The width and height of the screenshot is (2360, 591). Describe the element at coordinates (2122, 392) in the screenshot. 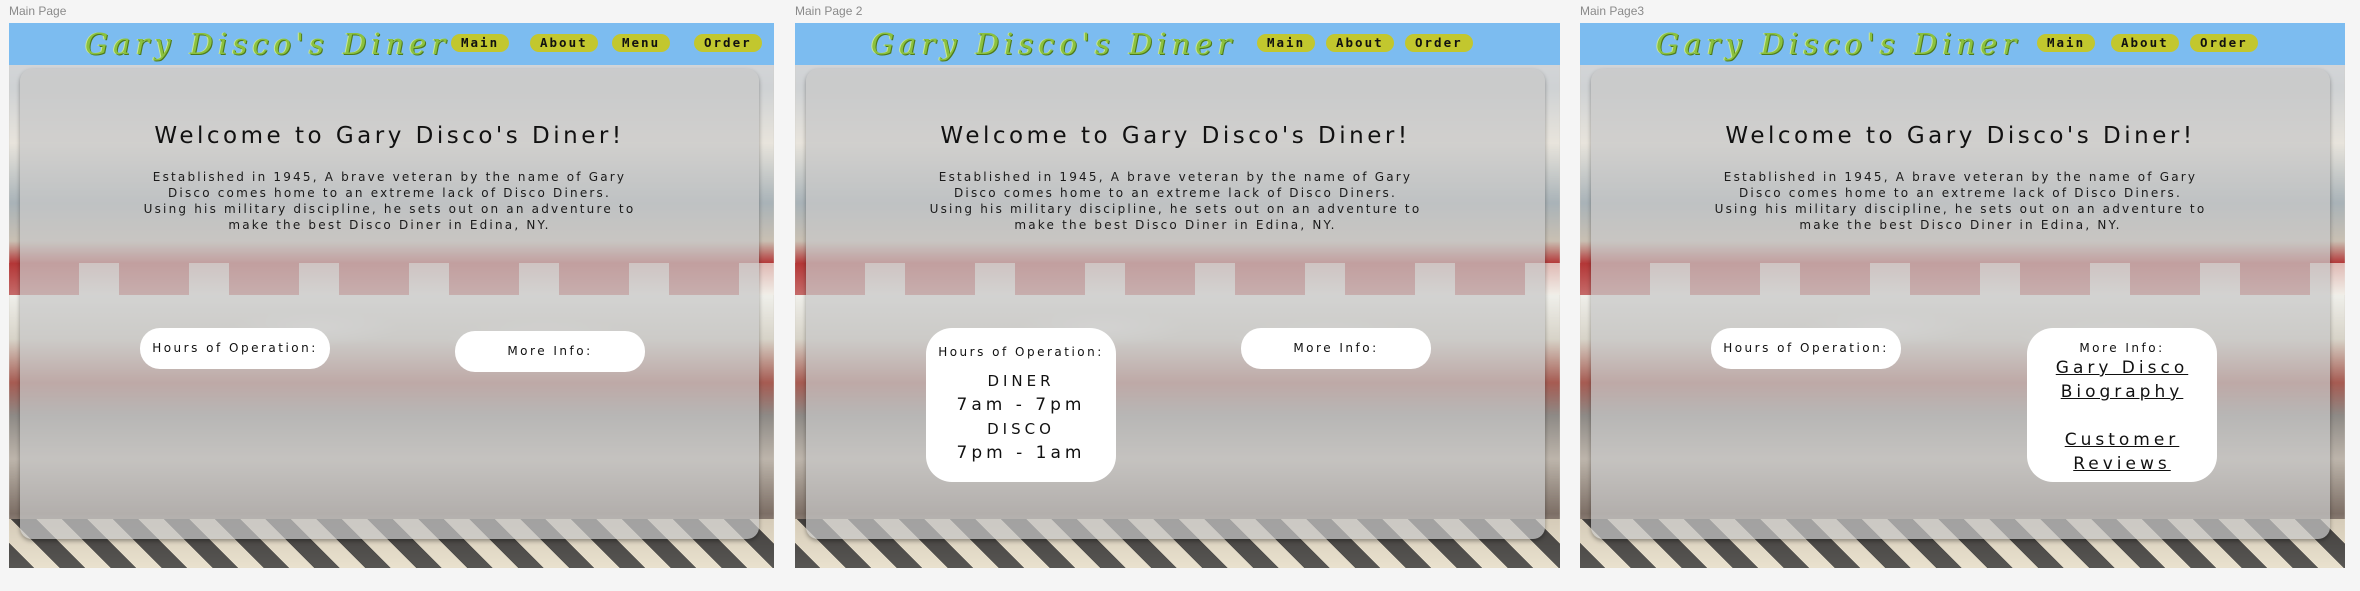

I see `biography-link-line-2: Biography` at that location.